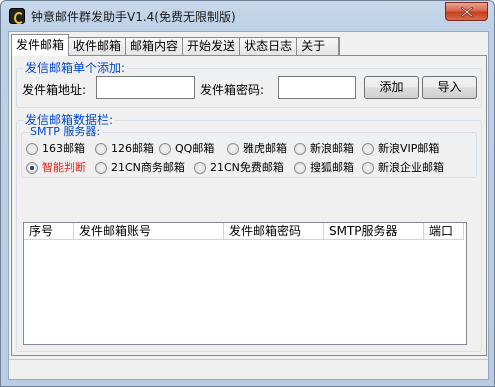 The height and width of the screenshot is (387, 495). What do you see at coordinates (127, 149) in the screenshot?
I see `radio-126: 126邮箱` at bounding box center [127, 149].